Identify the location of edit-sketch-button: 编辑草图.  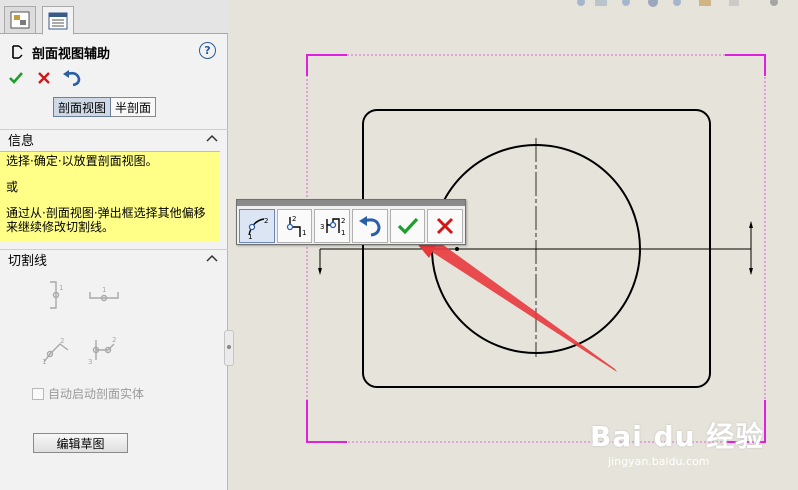
(80, 443).